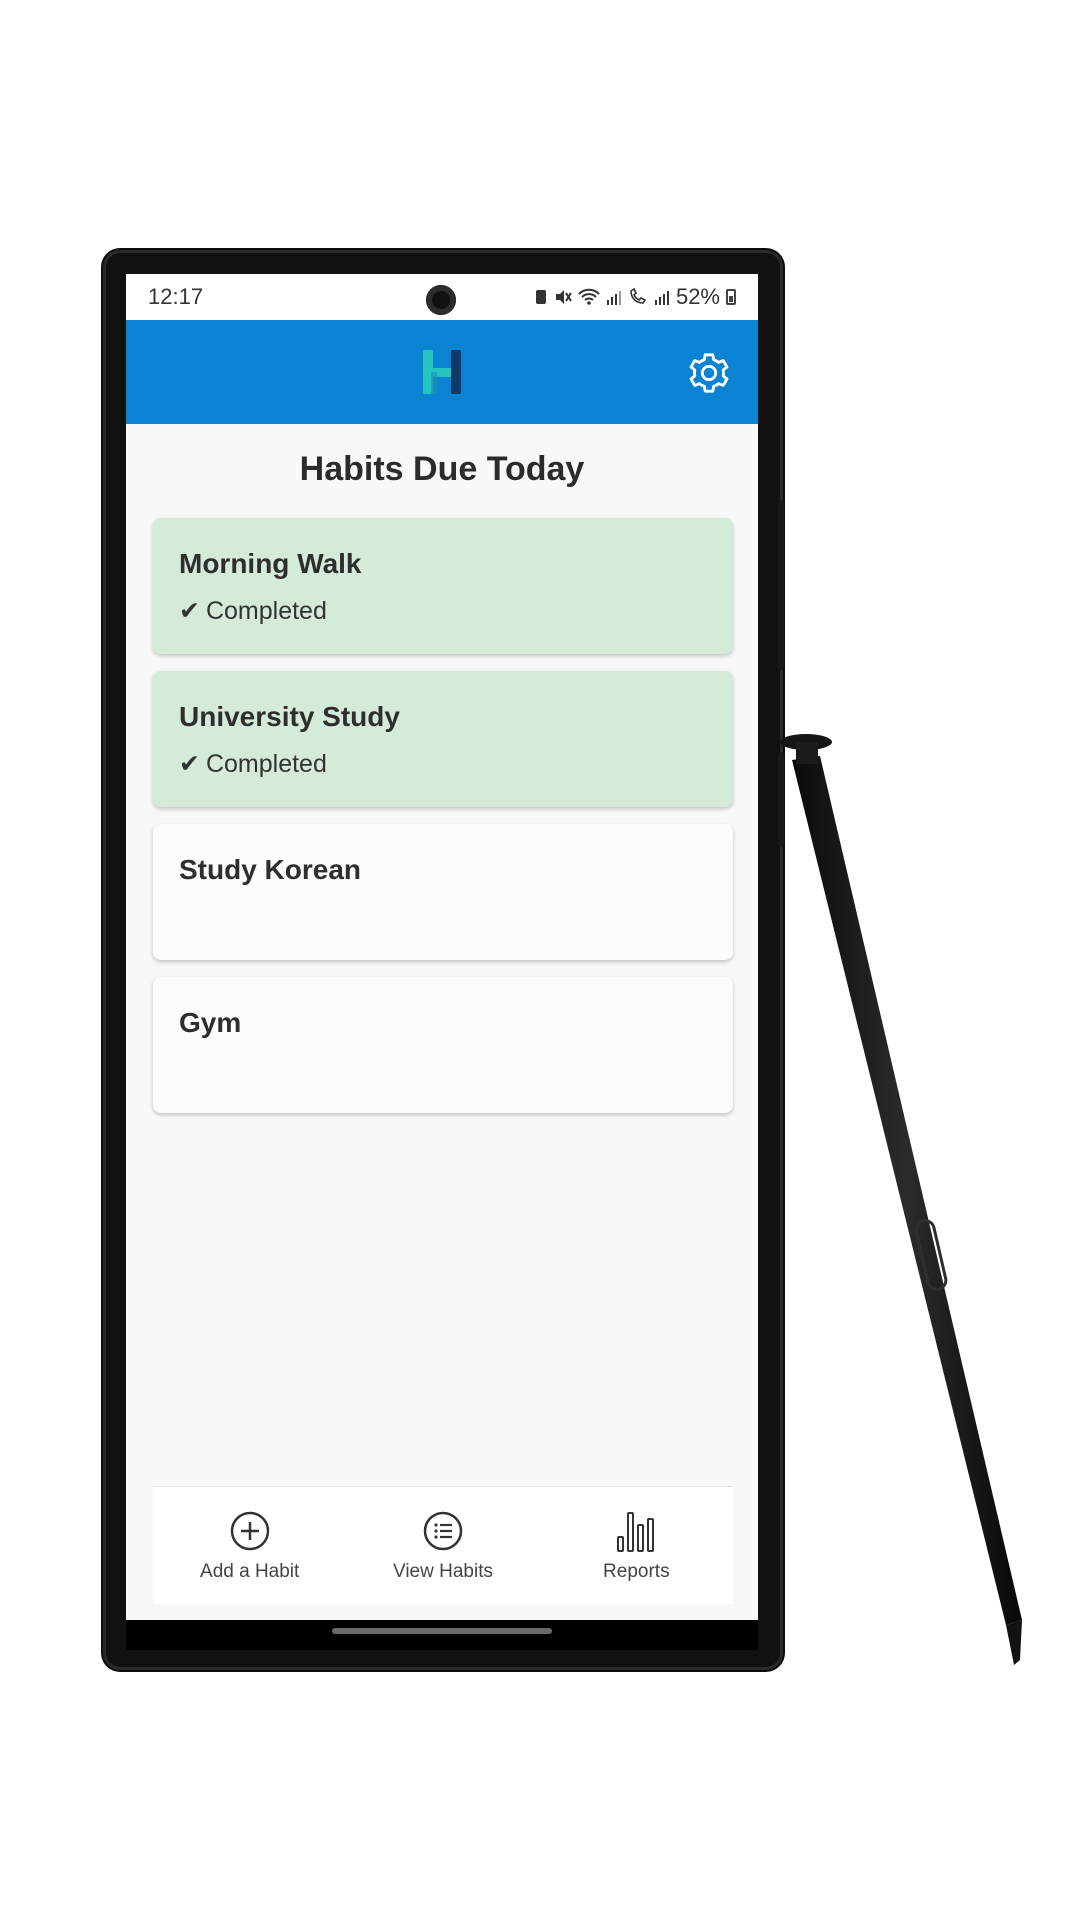  I want to click on wifi-icon, so click(589, 296).